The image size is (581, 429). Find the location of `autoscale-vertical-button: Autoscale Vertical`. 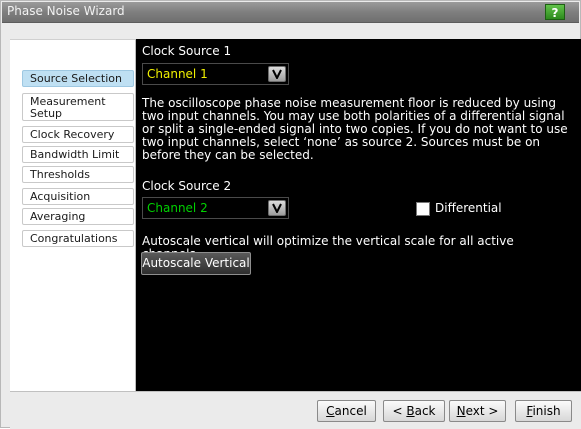

autoscale-vertical-button: Autoscale Vertical is located at coordinates (196, 263).